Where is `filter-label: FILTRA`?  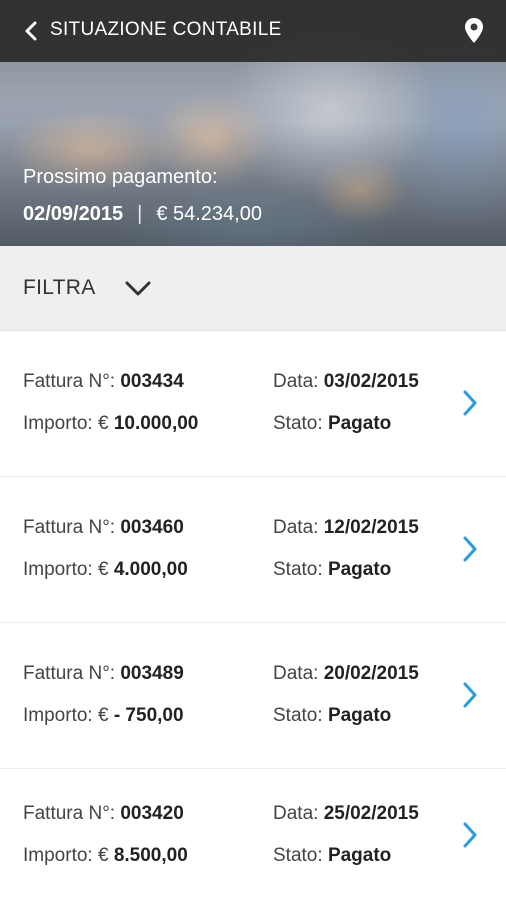
filter-label: FILTRA is located at coordinates (59, 287).